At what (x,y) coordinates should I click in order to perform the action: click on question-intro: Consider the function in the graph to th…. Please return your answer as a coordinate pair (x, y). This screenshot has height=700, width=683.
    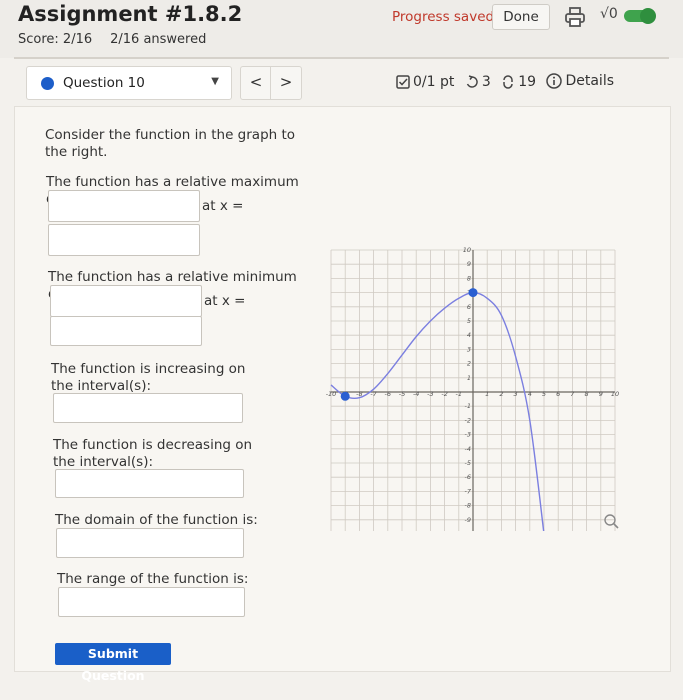
    Looking at the image, I should click on (170, 143).